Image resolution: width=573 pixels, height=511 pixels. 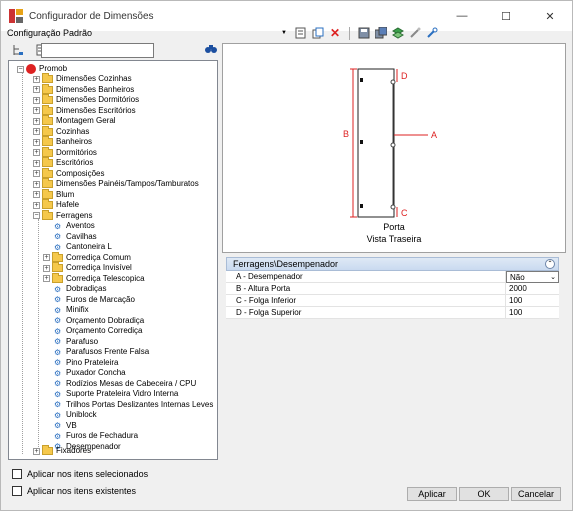 I want to click on tree-label: Cozinhas, so click(x=73, y=131).